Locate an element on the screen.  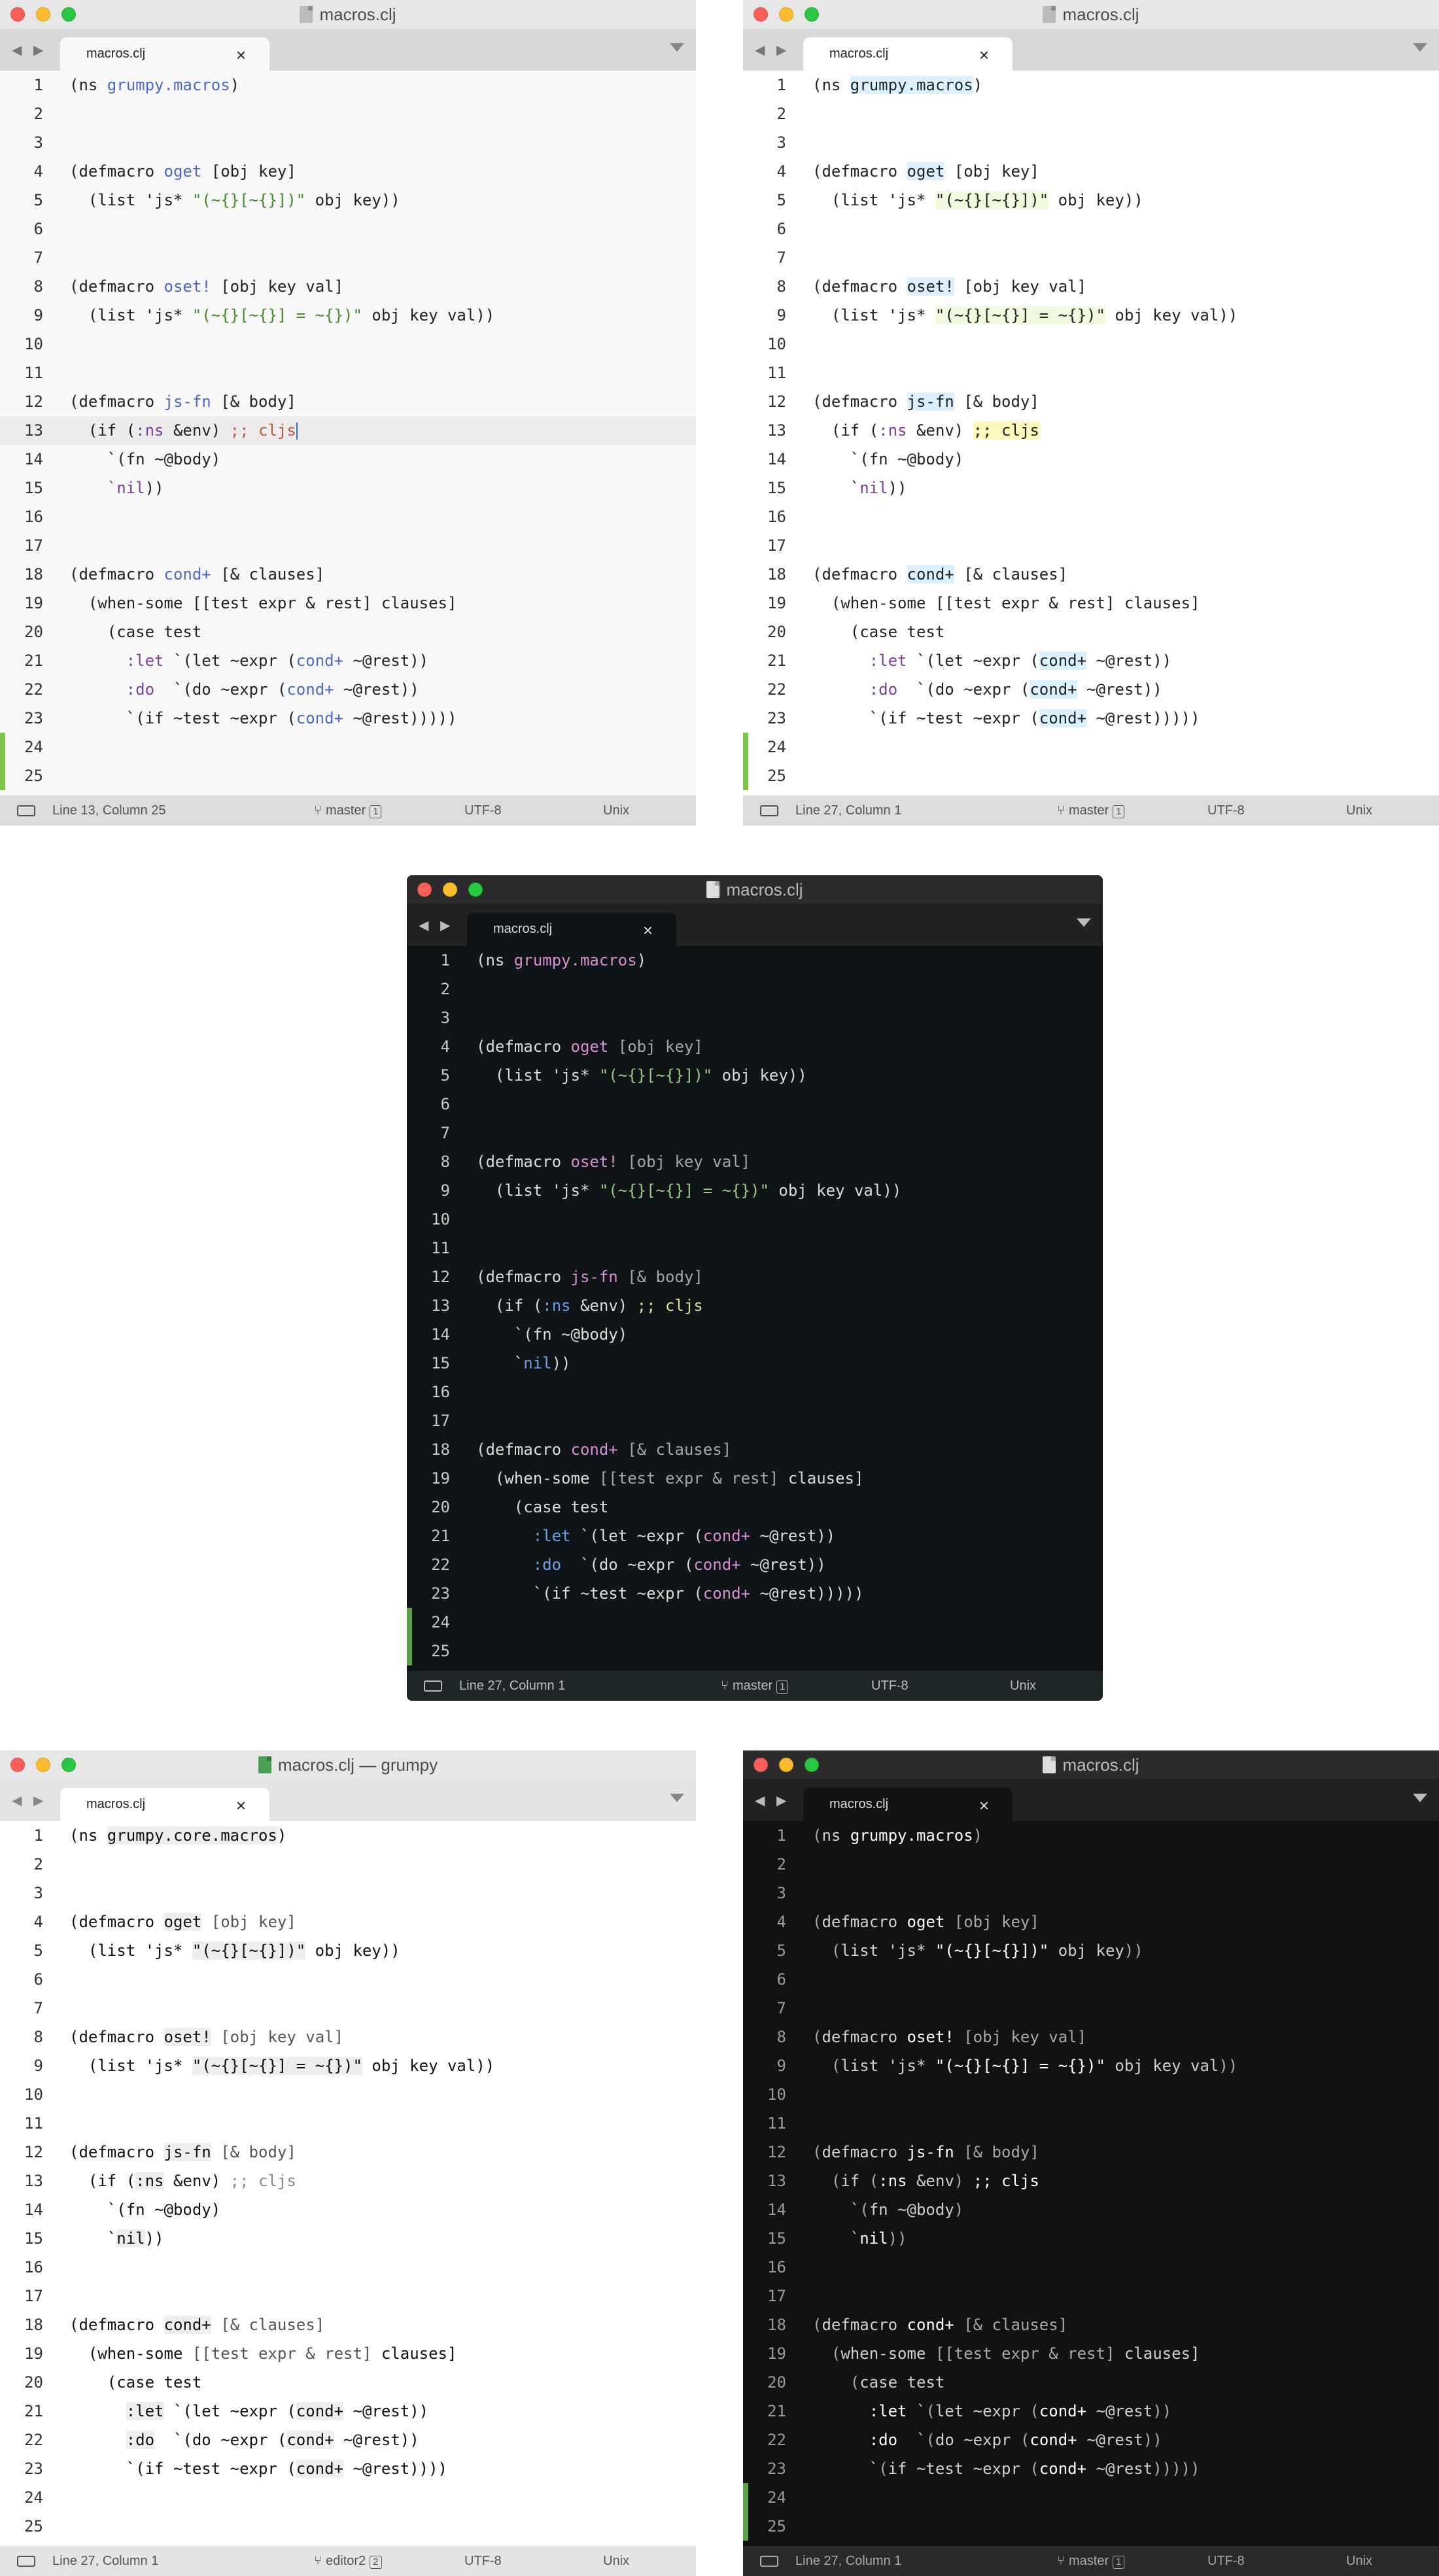
cursor-position: Line 13, Column 25 is located at coordinates (108, 811).